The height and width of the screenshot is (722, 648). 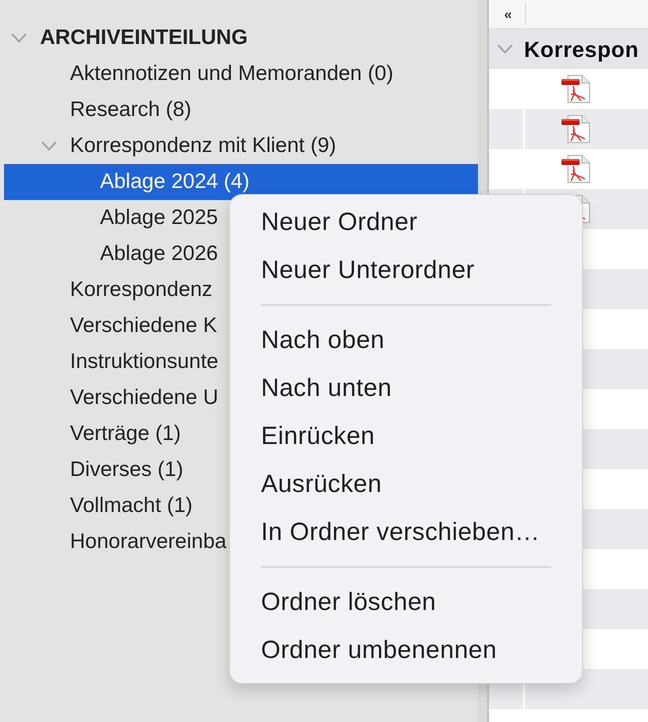 I want to click on menu-item: Einrücken, so click(x=406, y=436).